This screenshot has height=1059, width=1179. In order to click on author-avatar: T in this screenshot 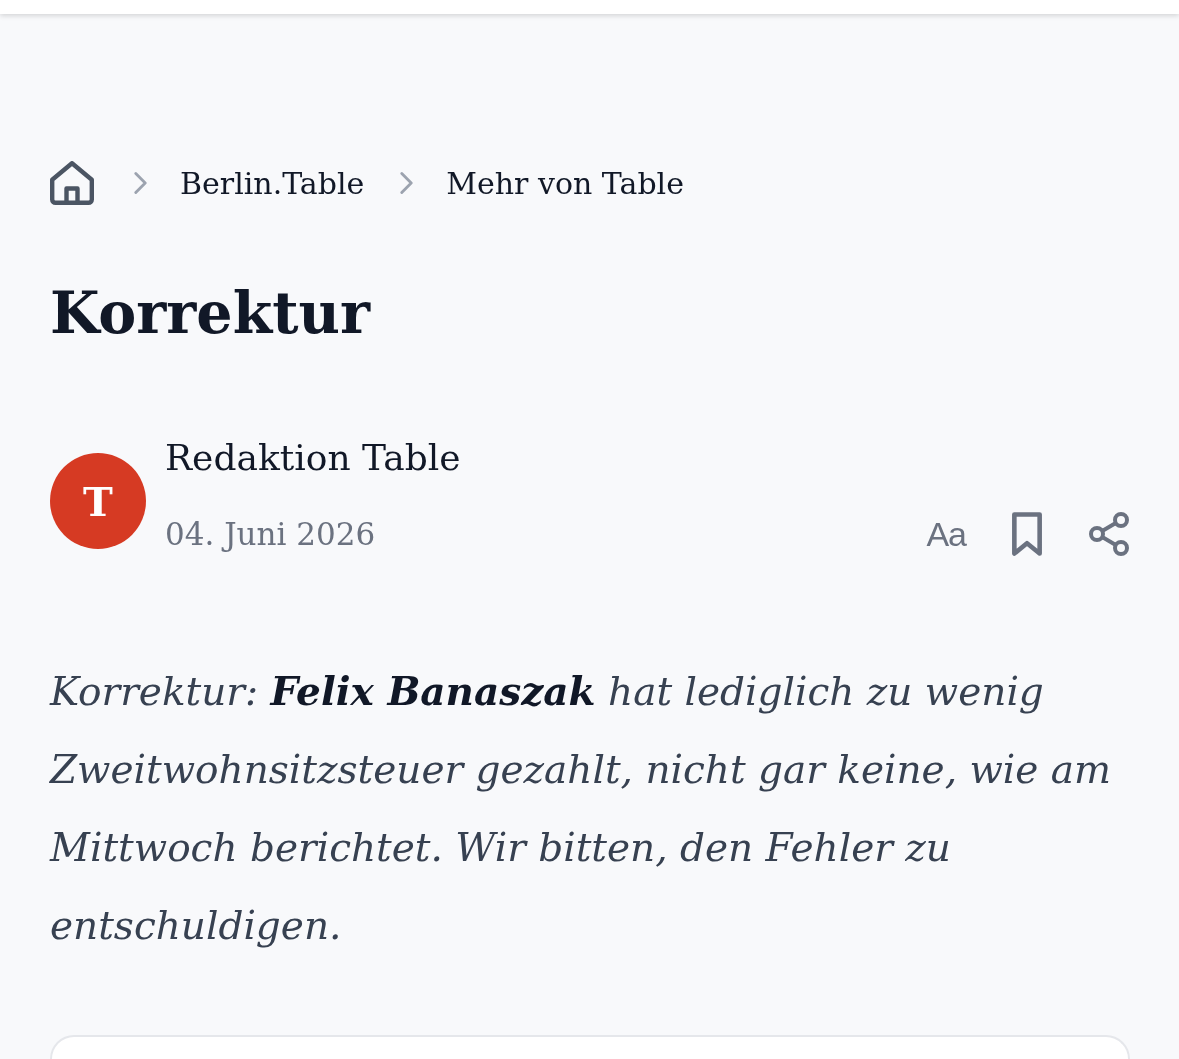, I will do `click(98, 501)`.